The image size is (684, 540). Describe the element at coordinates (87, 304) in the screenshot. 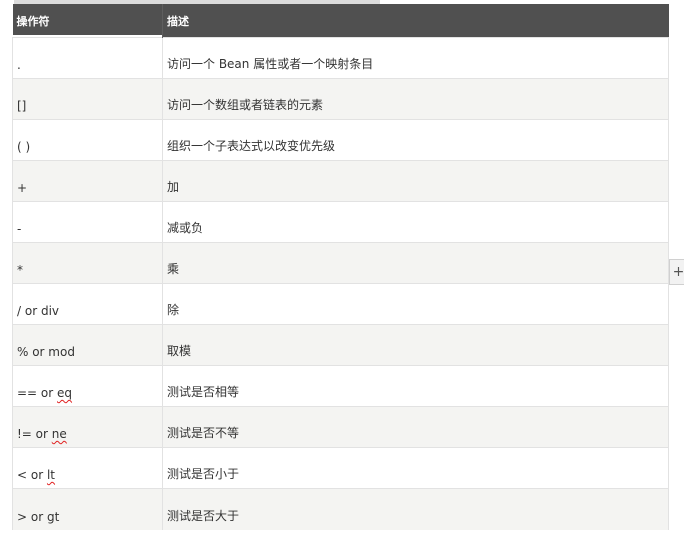

I see `operator-cell: / or div` at that location.